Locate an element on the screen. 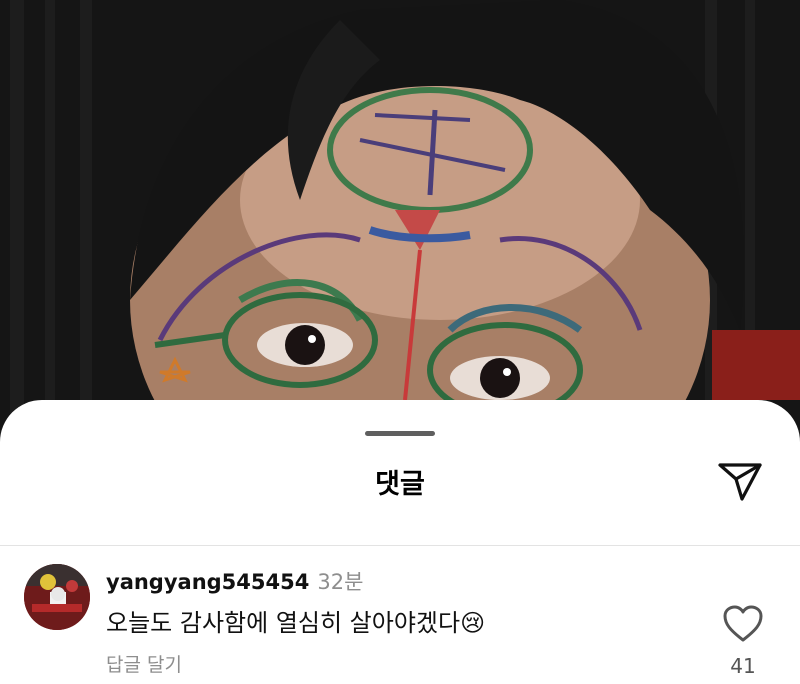 Image resolution: width=800 pixels, height=684 pixels. sheet-drag-handle is located at coordinates (400, 433).